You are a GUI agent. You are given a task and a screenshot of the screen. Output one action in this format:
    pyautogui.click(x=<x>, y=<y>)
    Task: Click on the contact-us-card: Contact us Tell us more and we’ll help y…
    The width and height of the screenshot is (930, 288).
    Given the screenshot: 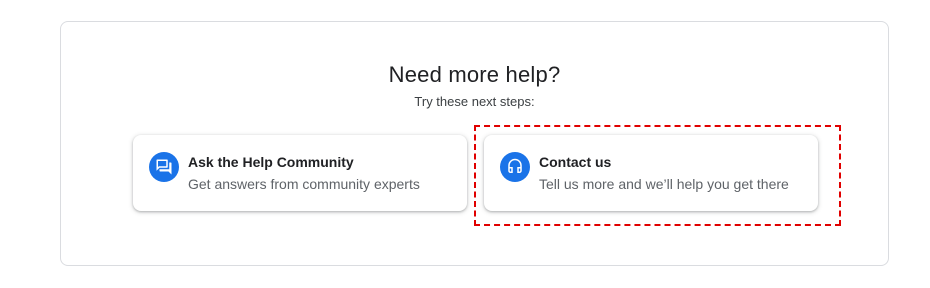 What is the action you would take?
    pyautogui.click(x=651, y=173)
    